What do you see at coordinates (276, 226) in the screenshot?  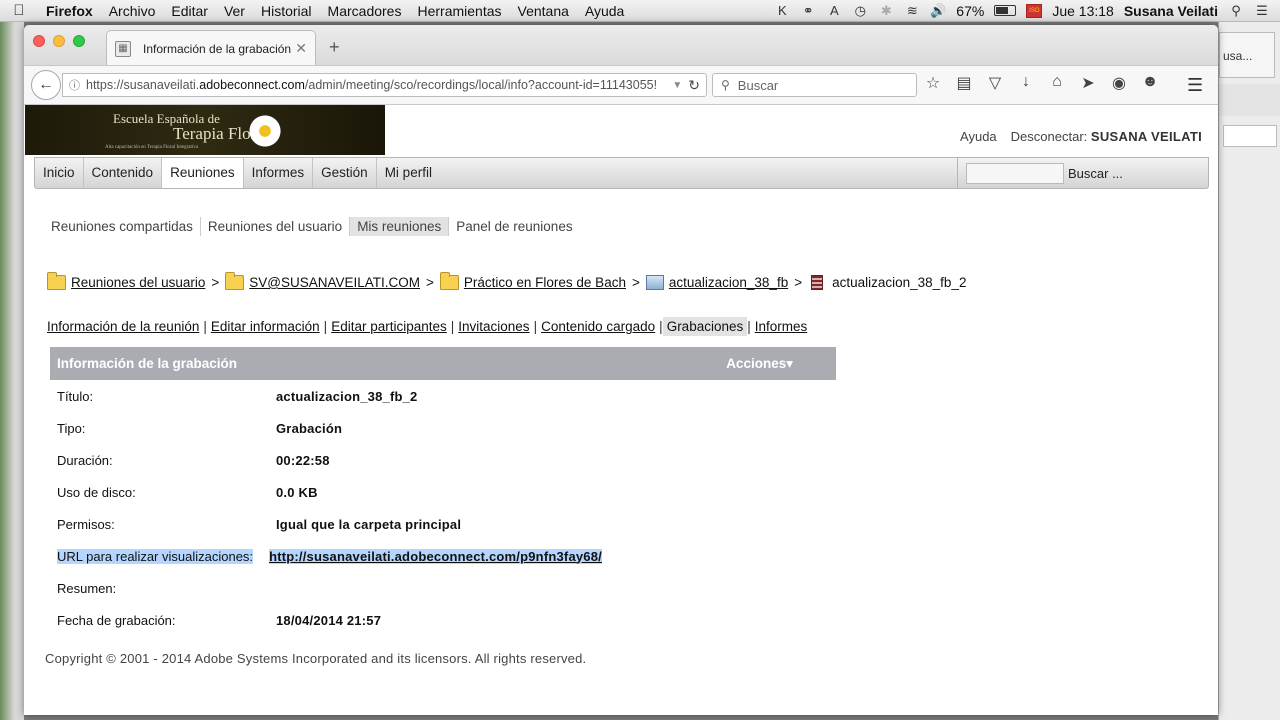 I see `subnav-reuniones-del-usuario: Reuniones del usuario` at bounding box center [276, 226].